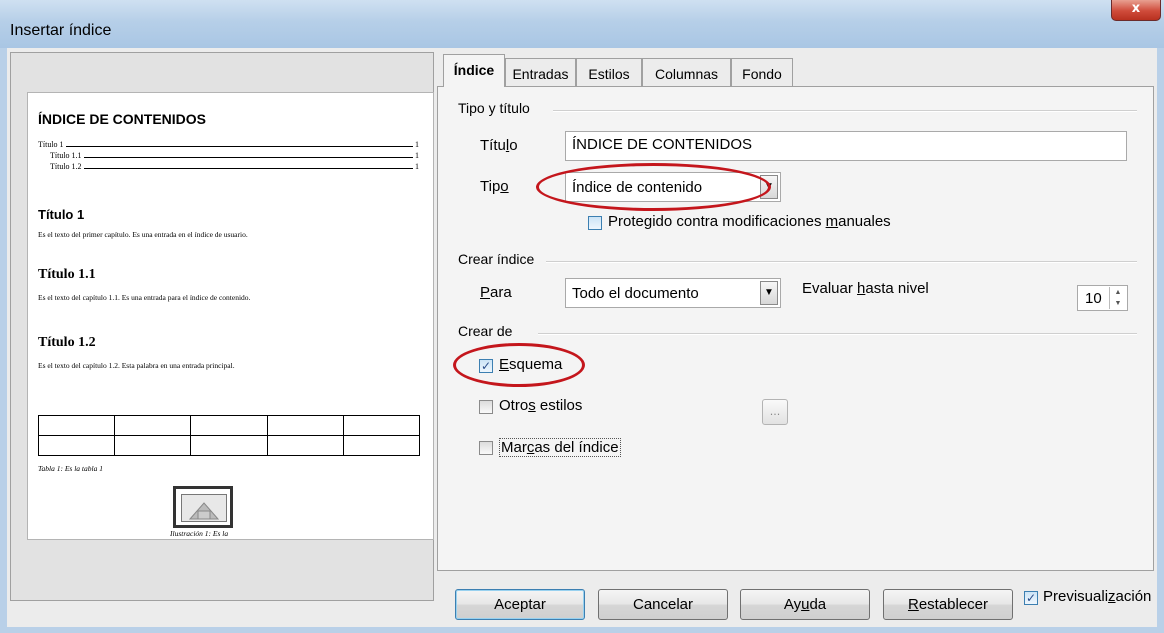 This screenshot has height=633, width=1164. I want to click on window-frame-right, so click(1160, 340).